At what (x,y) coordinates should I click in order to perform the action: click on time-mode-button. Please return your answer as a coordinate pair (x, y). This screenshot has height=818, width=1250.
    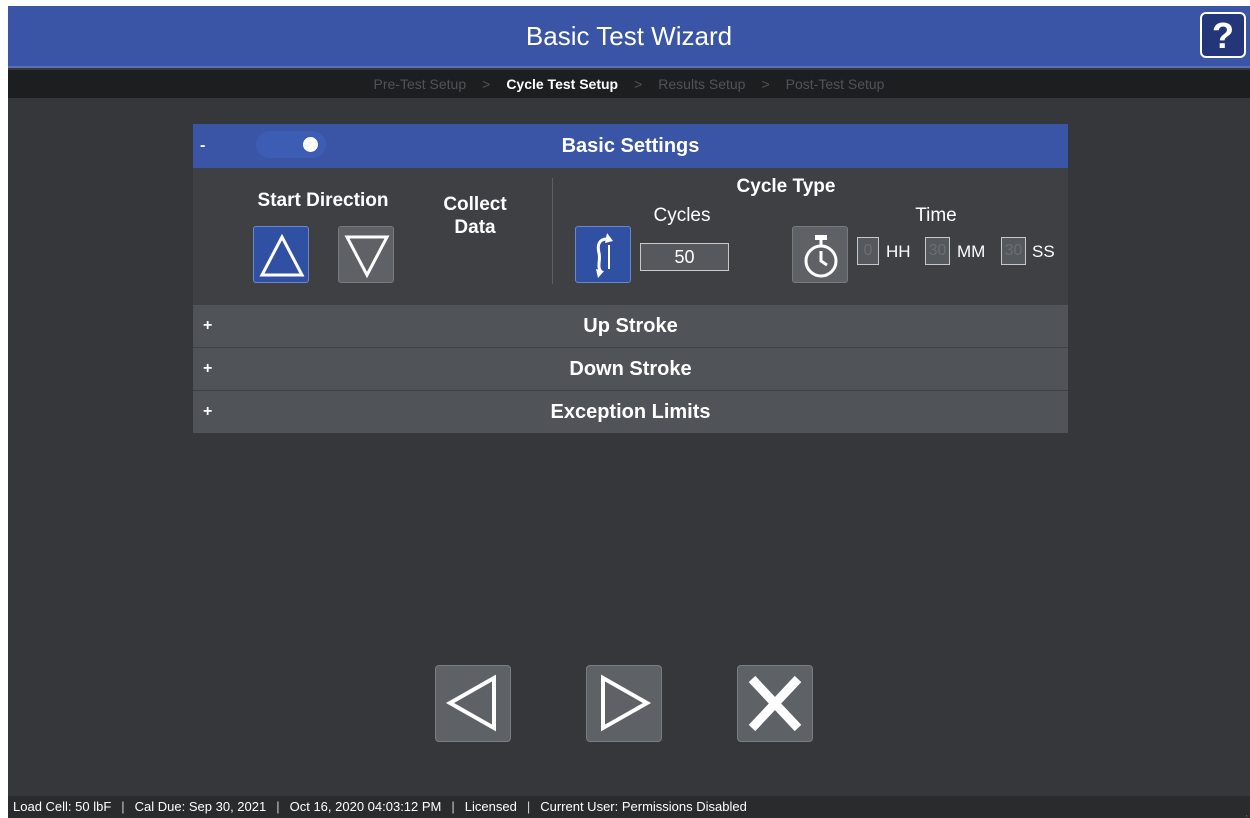
    Looking at the image, I should click on (820, 254).